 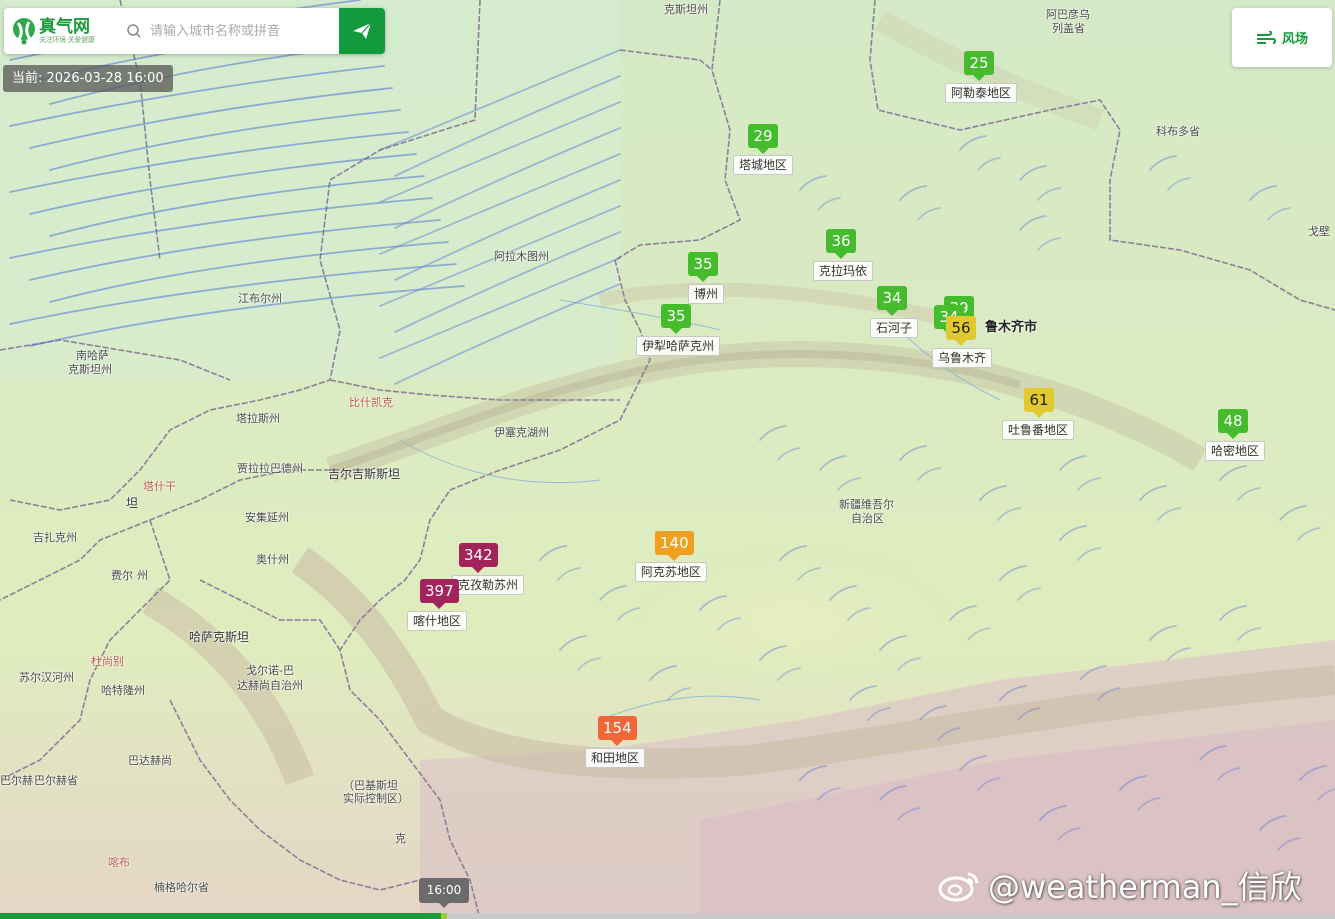 What do you see at coordinates (46, 677) in the screenshot?
I see `map-label-surkhandarya: 苏尔汉河州` at bounding box center [46, 677].